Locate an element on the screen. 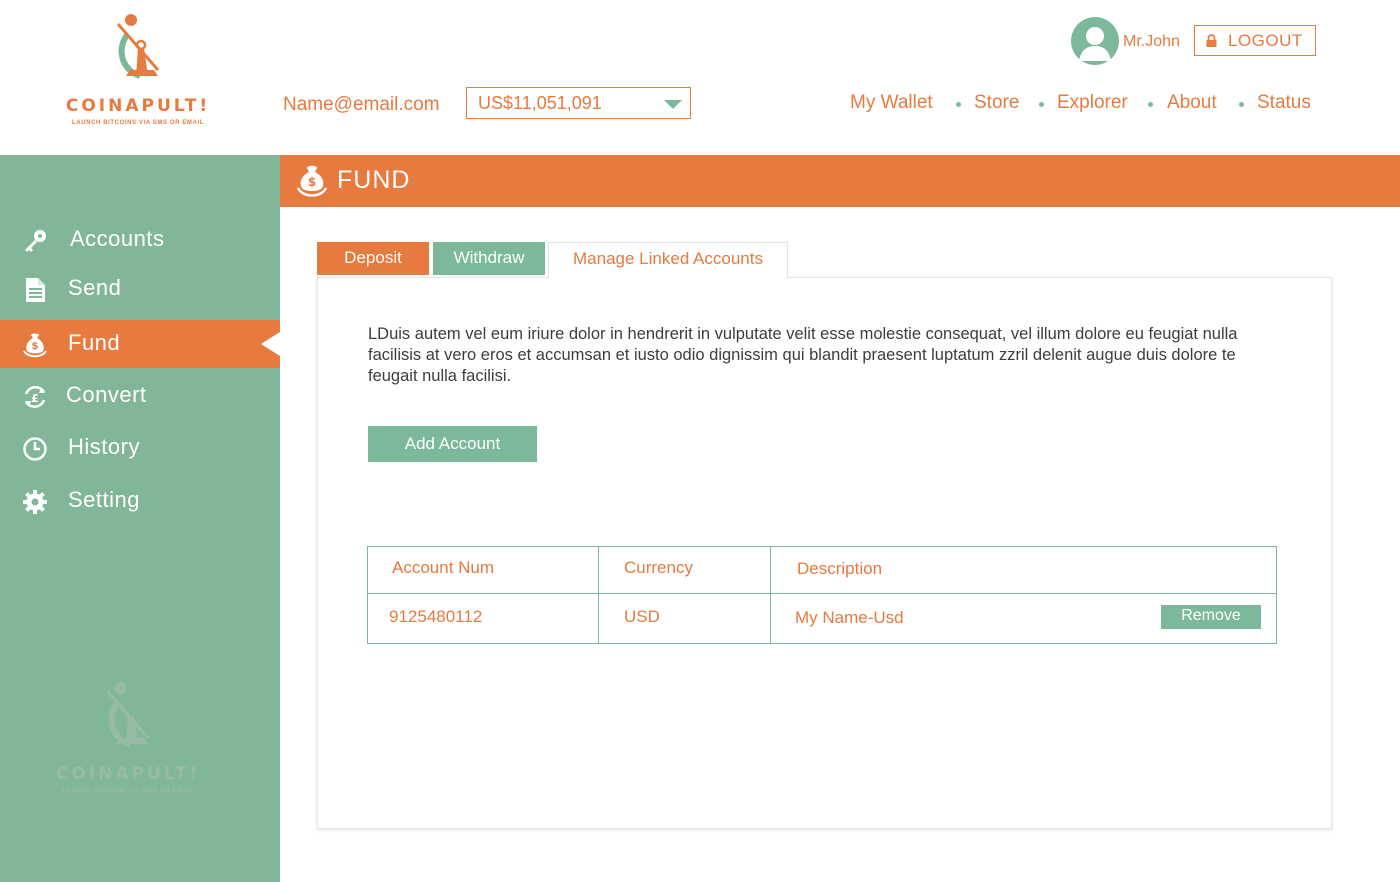  tab-withdraw: Withdraw is located at coordinates (489, 258).